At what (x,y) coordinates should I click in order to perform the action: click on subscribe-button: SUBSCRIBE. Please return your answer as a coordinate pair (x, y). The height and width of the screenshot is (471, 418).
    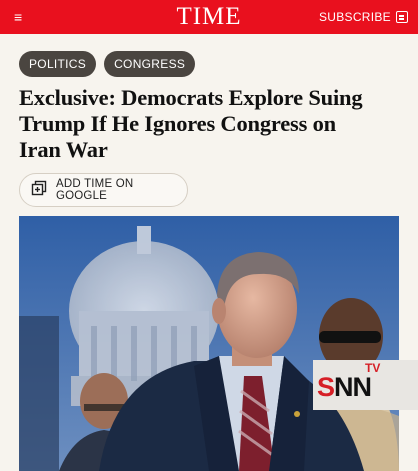
    Looking at the image, I should click on (363, 17).